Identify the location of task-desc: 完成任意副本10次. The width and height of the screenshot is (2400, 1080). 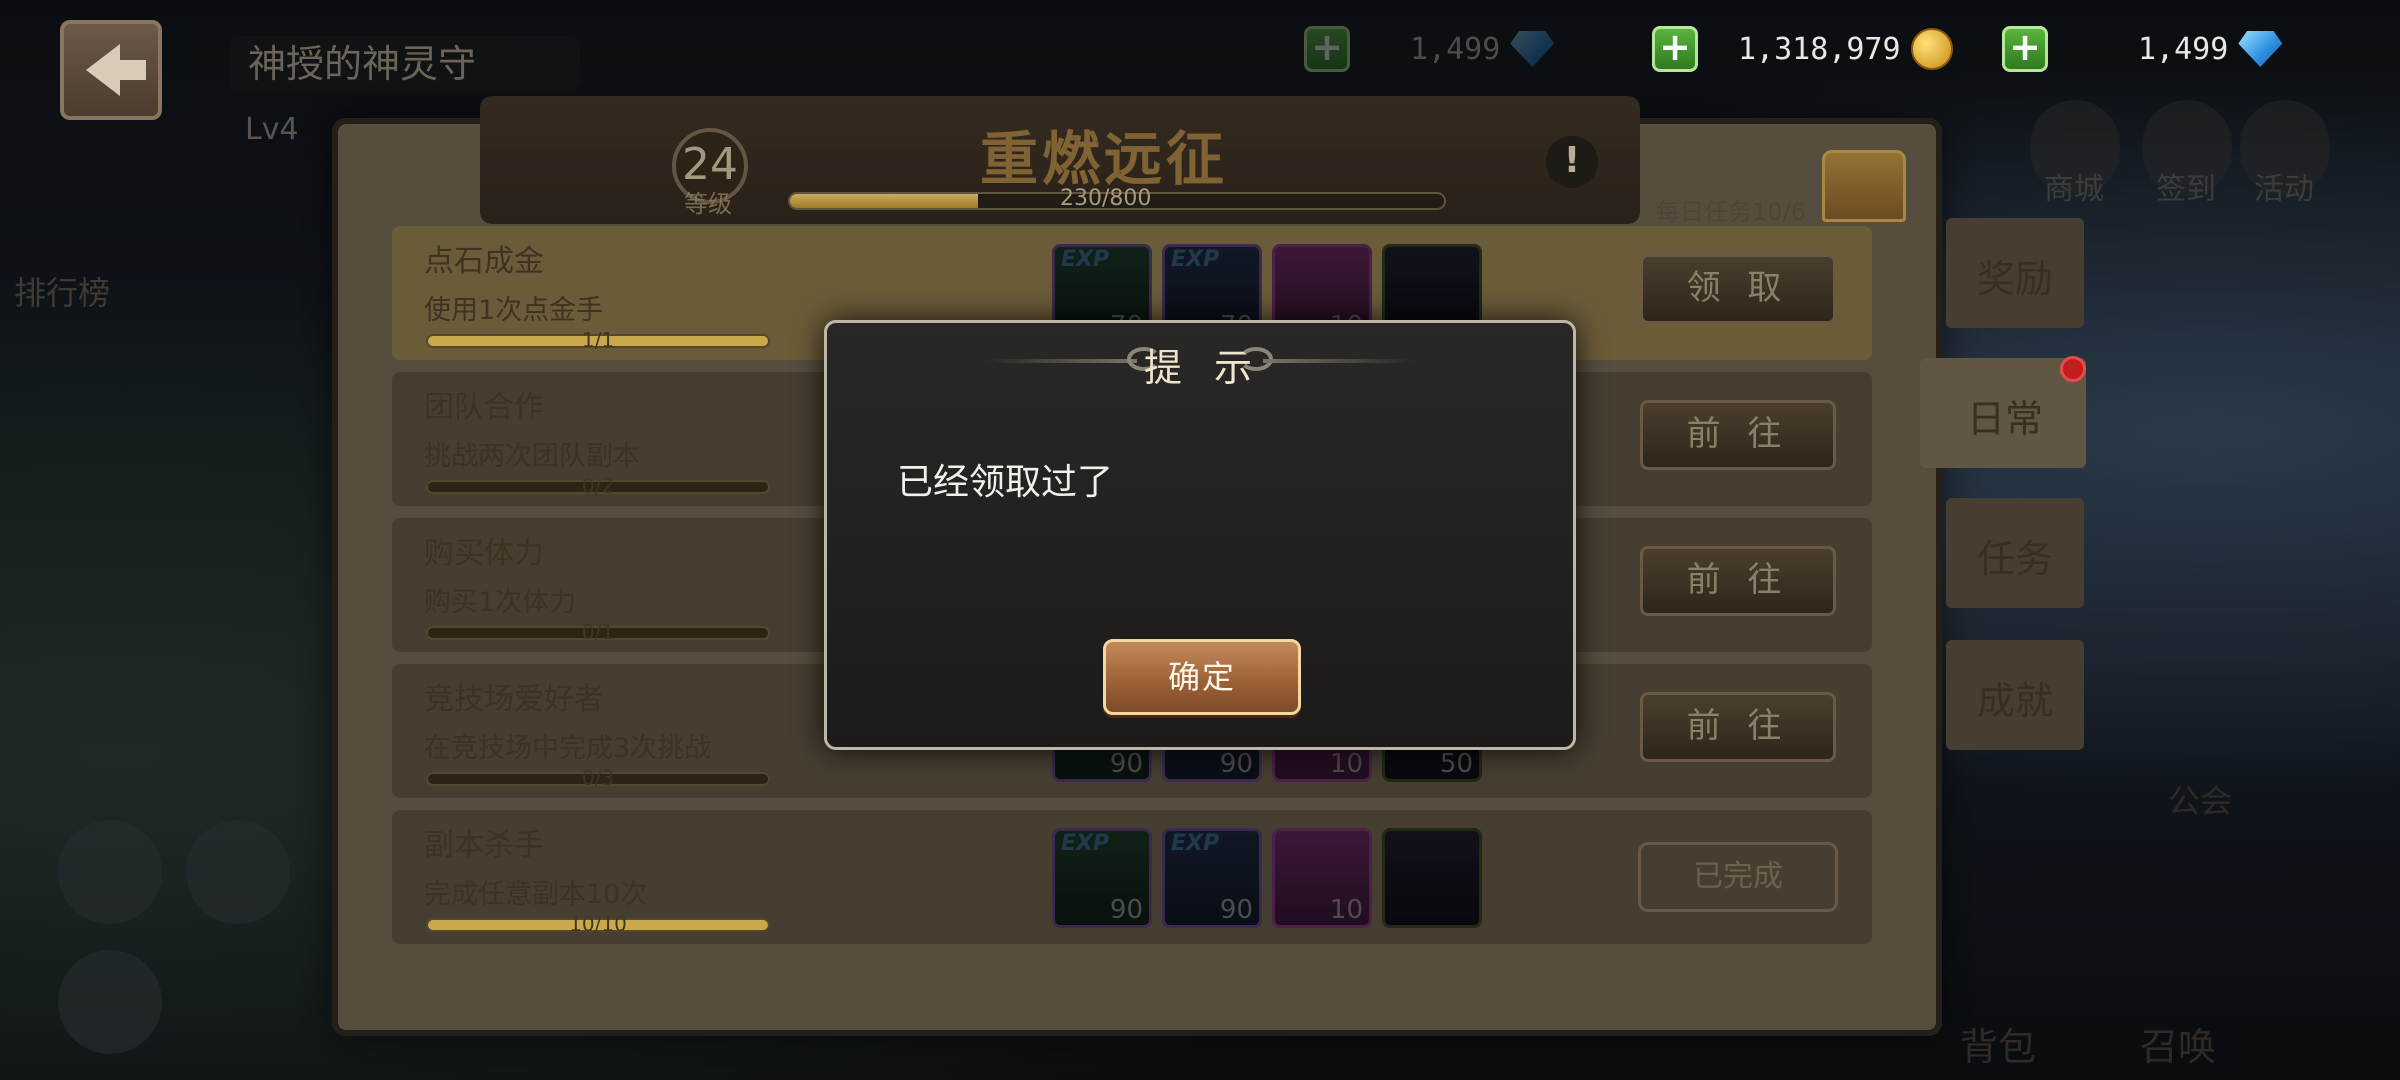
(536, 894).